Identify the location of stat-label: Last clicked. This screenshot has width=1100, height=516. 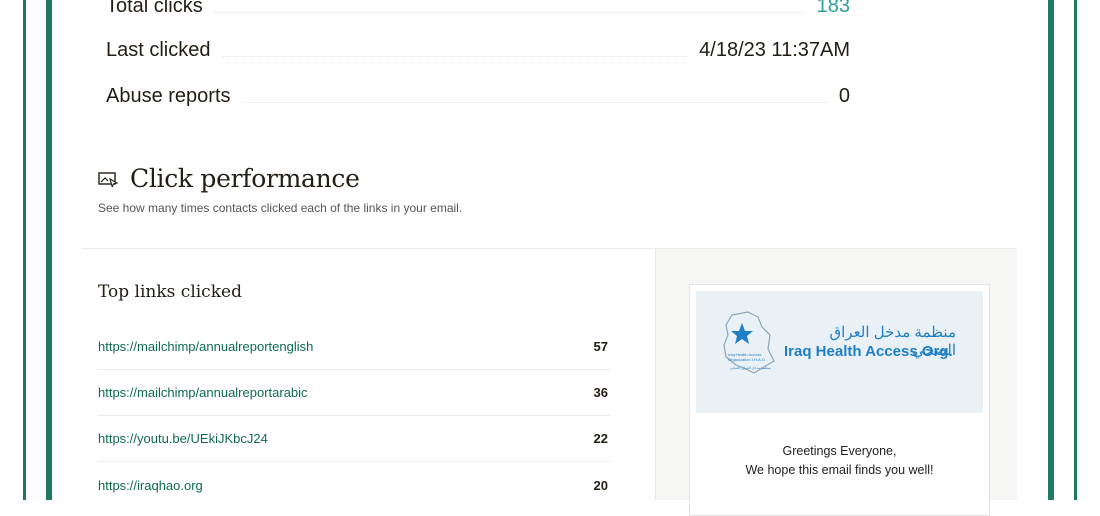
(158, 49).